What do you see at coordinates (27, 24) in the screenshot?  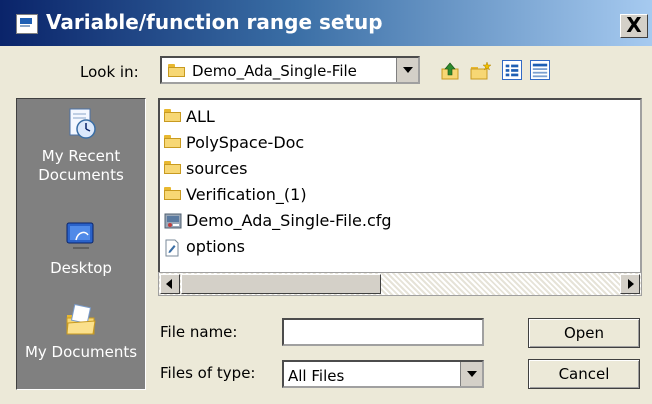 I see `app-icon` at bounding box center [27, 24].